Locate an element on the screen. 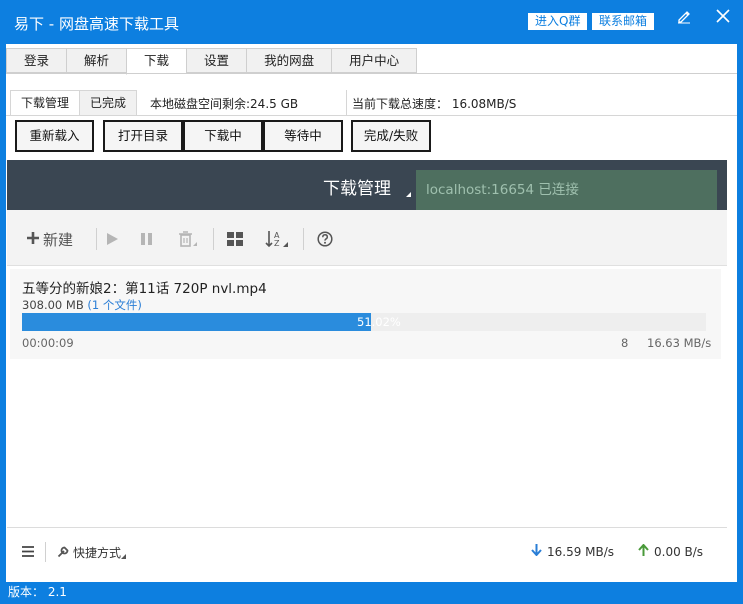 The height and width of the screenshot is (604, 743). downloading-filter-button: 下载中 is located at coordinates (223, 136).